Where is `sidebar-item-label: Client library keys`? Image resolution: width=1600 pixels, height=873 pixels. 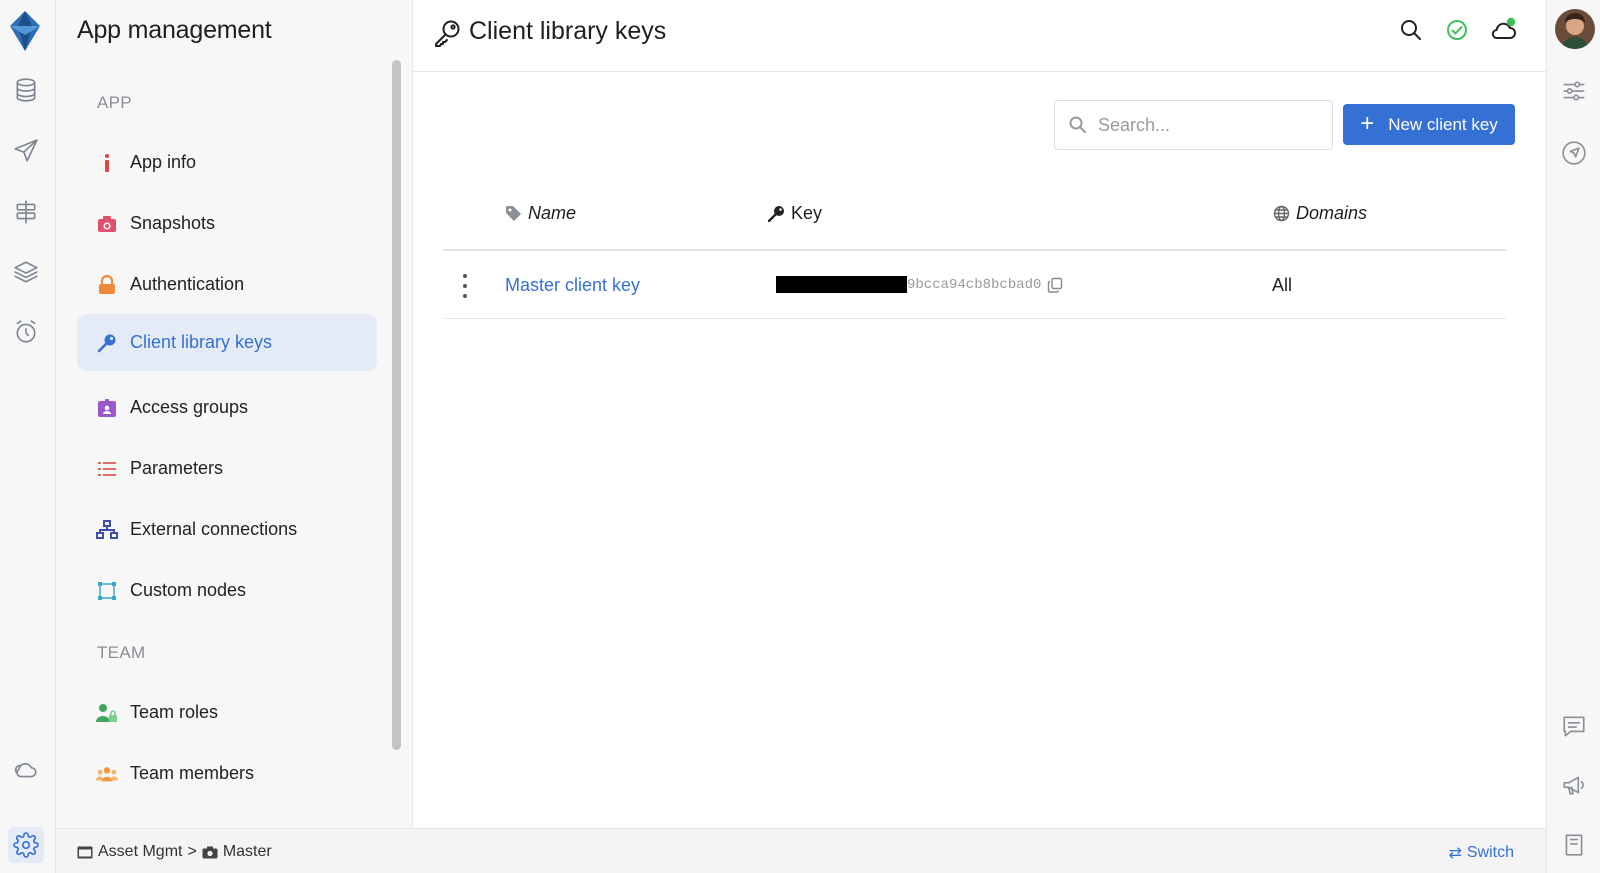
sidebar-item-label: Client library keys is located at coordinates (201, 342).